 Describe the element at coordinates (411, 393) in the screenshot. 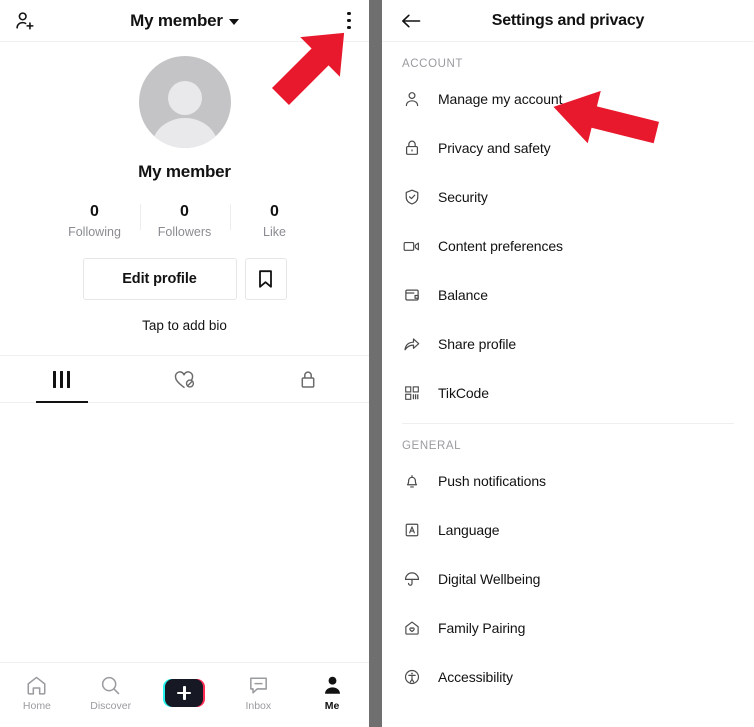

I see `qr-code-icon` at that location.